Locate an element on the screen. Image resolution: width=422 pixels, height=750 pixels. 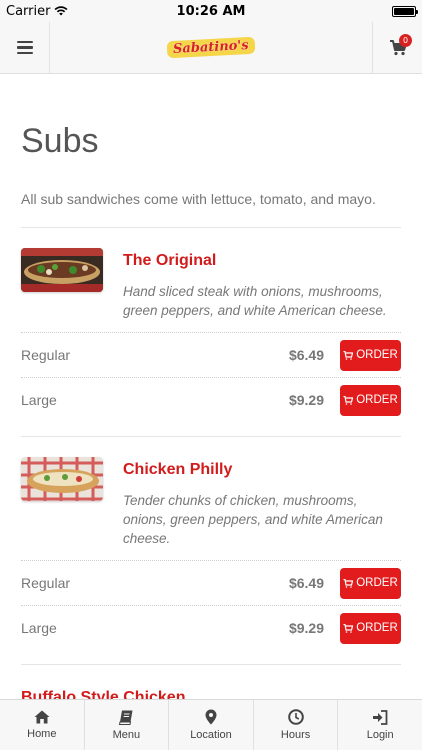
map-pin-icon is located at coordinates (211, 717).